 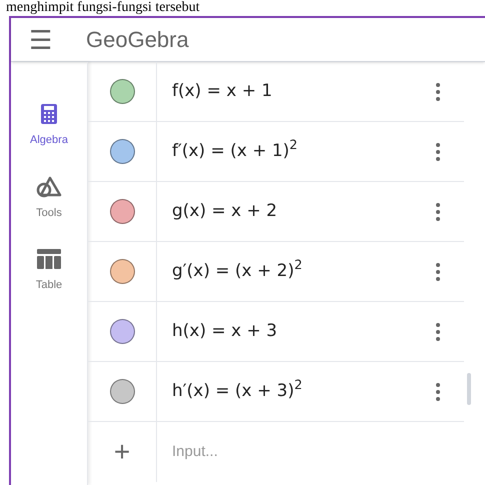 I want to click on geogebra-logo: GeoGebra, so click(x=137, y=40).